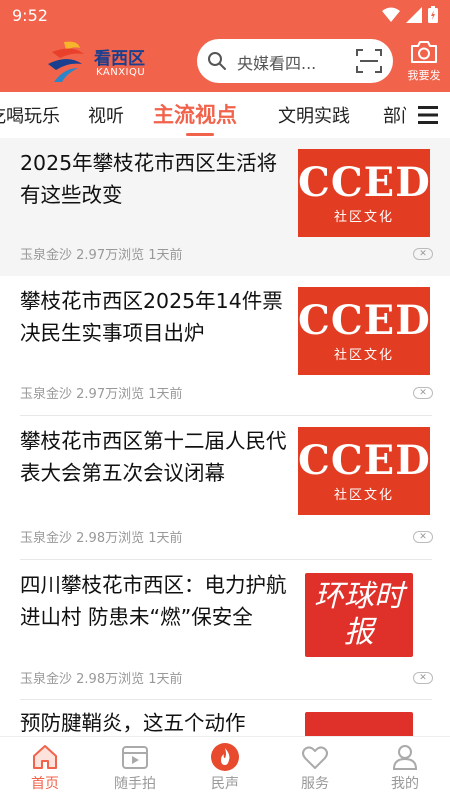  What do you see at coordinates (405, 784) in the screenshot?
I see `nav-label: 我的` at bounding box center [405, 784].